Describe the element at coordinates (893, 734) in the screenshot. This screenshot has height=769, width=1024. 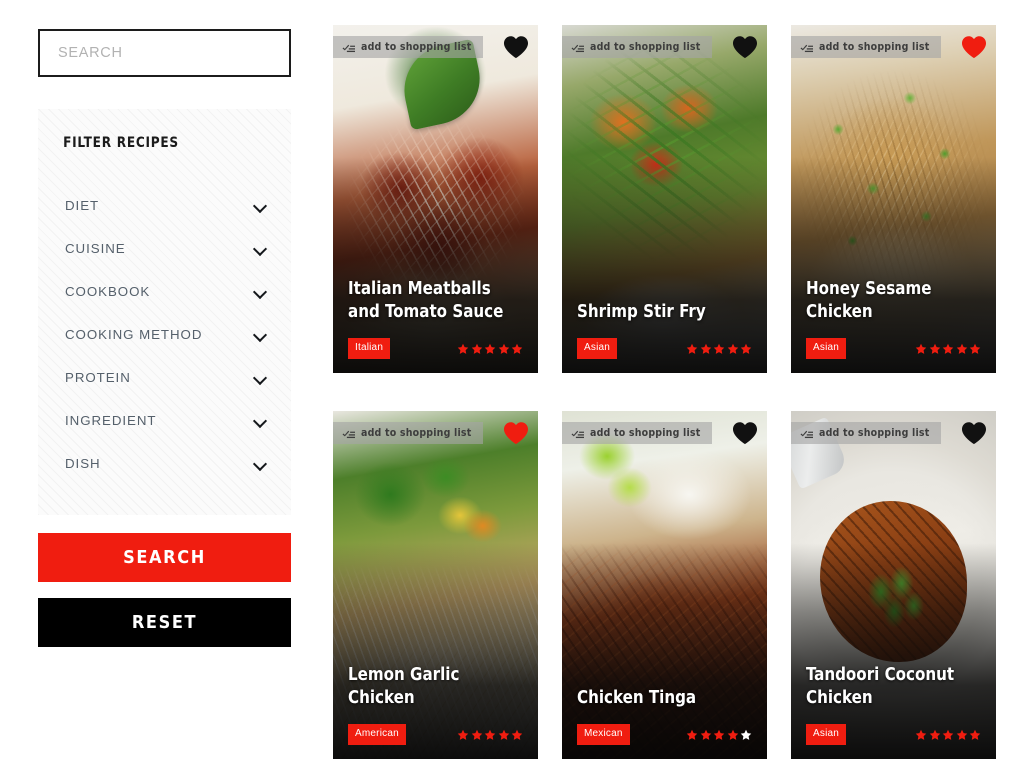
I see `card-meta: Asian` at that location.